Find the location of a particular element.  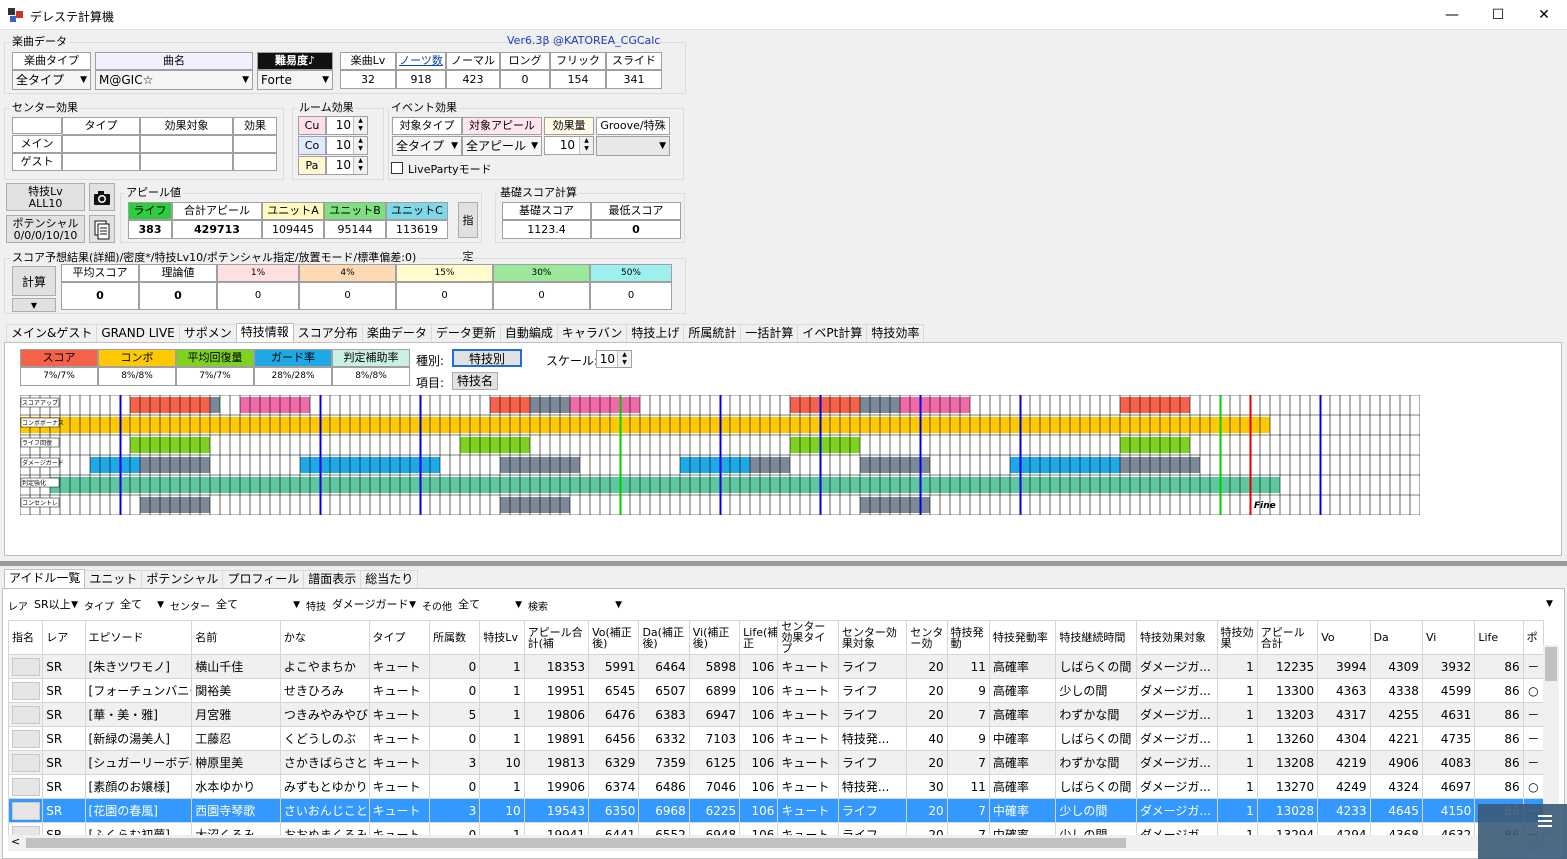

tab-4: スコア分布 is located at coordinates (327, 333).